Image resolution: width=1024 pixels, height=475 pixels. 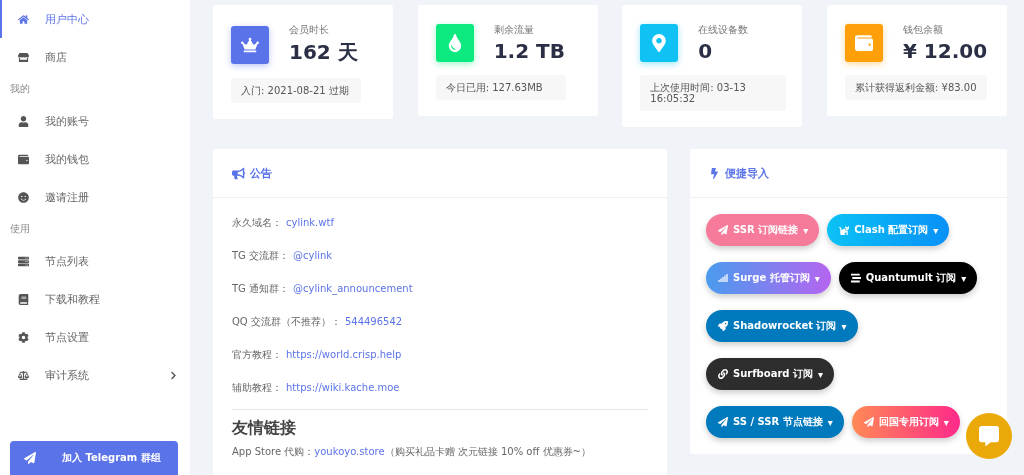 I want to click on sidebar-item: 节点列表, so click(x=95, y=261).